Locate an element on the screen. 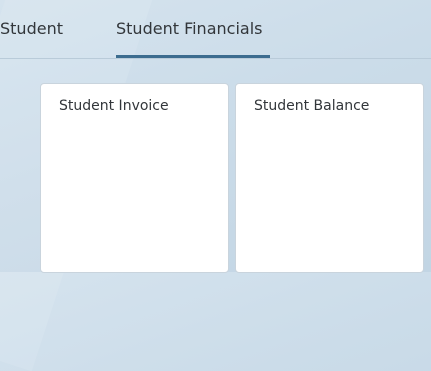 The image size is (431, 371). tile-title: Student Balance is located at coordinates (312, 106).